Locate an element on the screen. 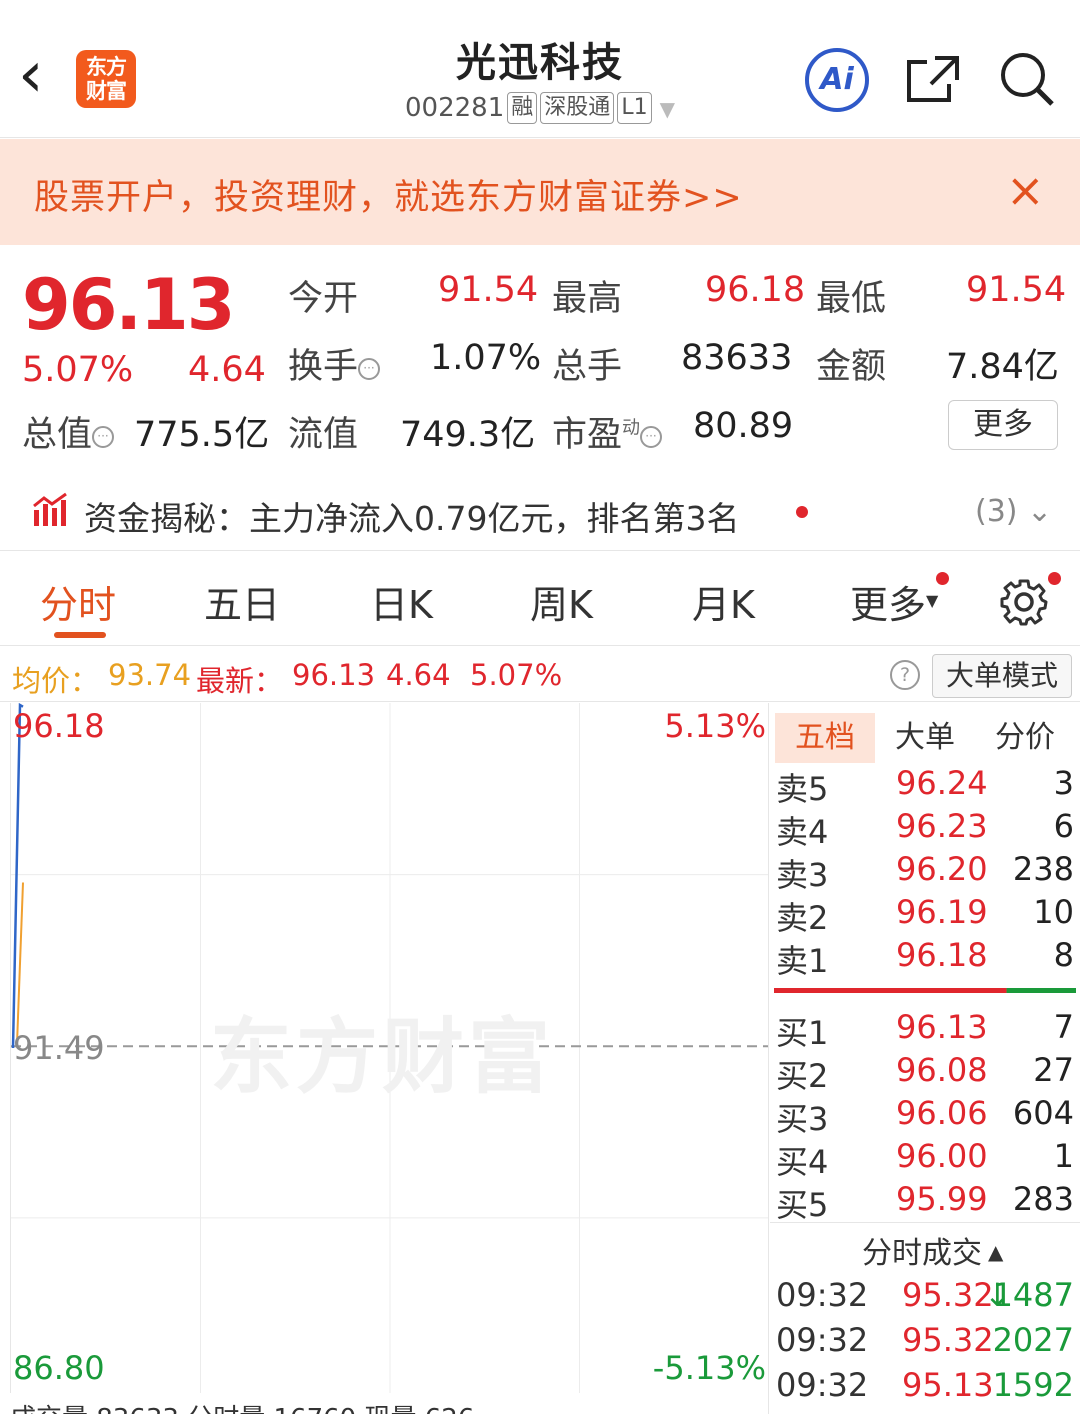 This screenshot has width=1080, height=1414. ask-row: 卖5 96.24 3 is located at coordinates (926, 786).